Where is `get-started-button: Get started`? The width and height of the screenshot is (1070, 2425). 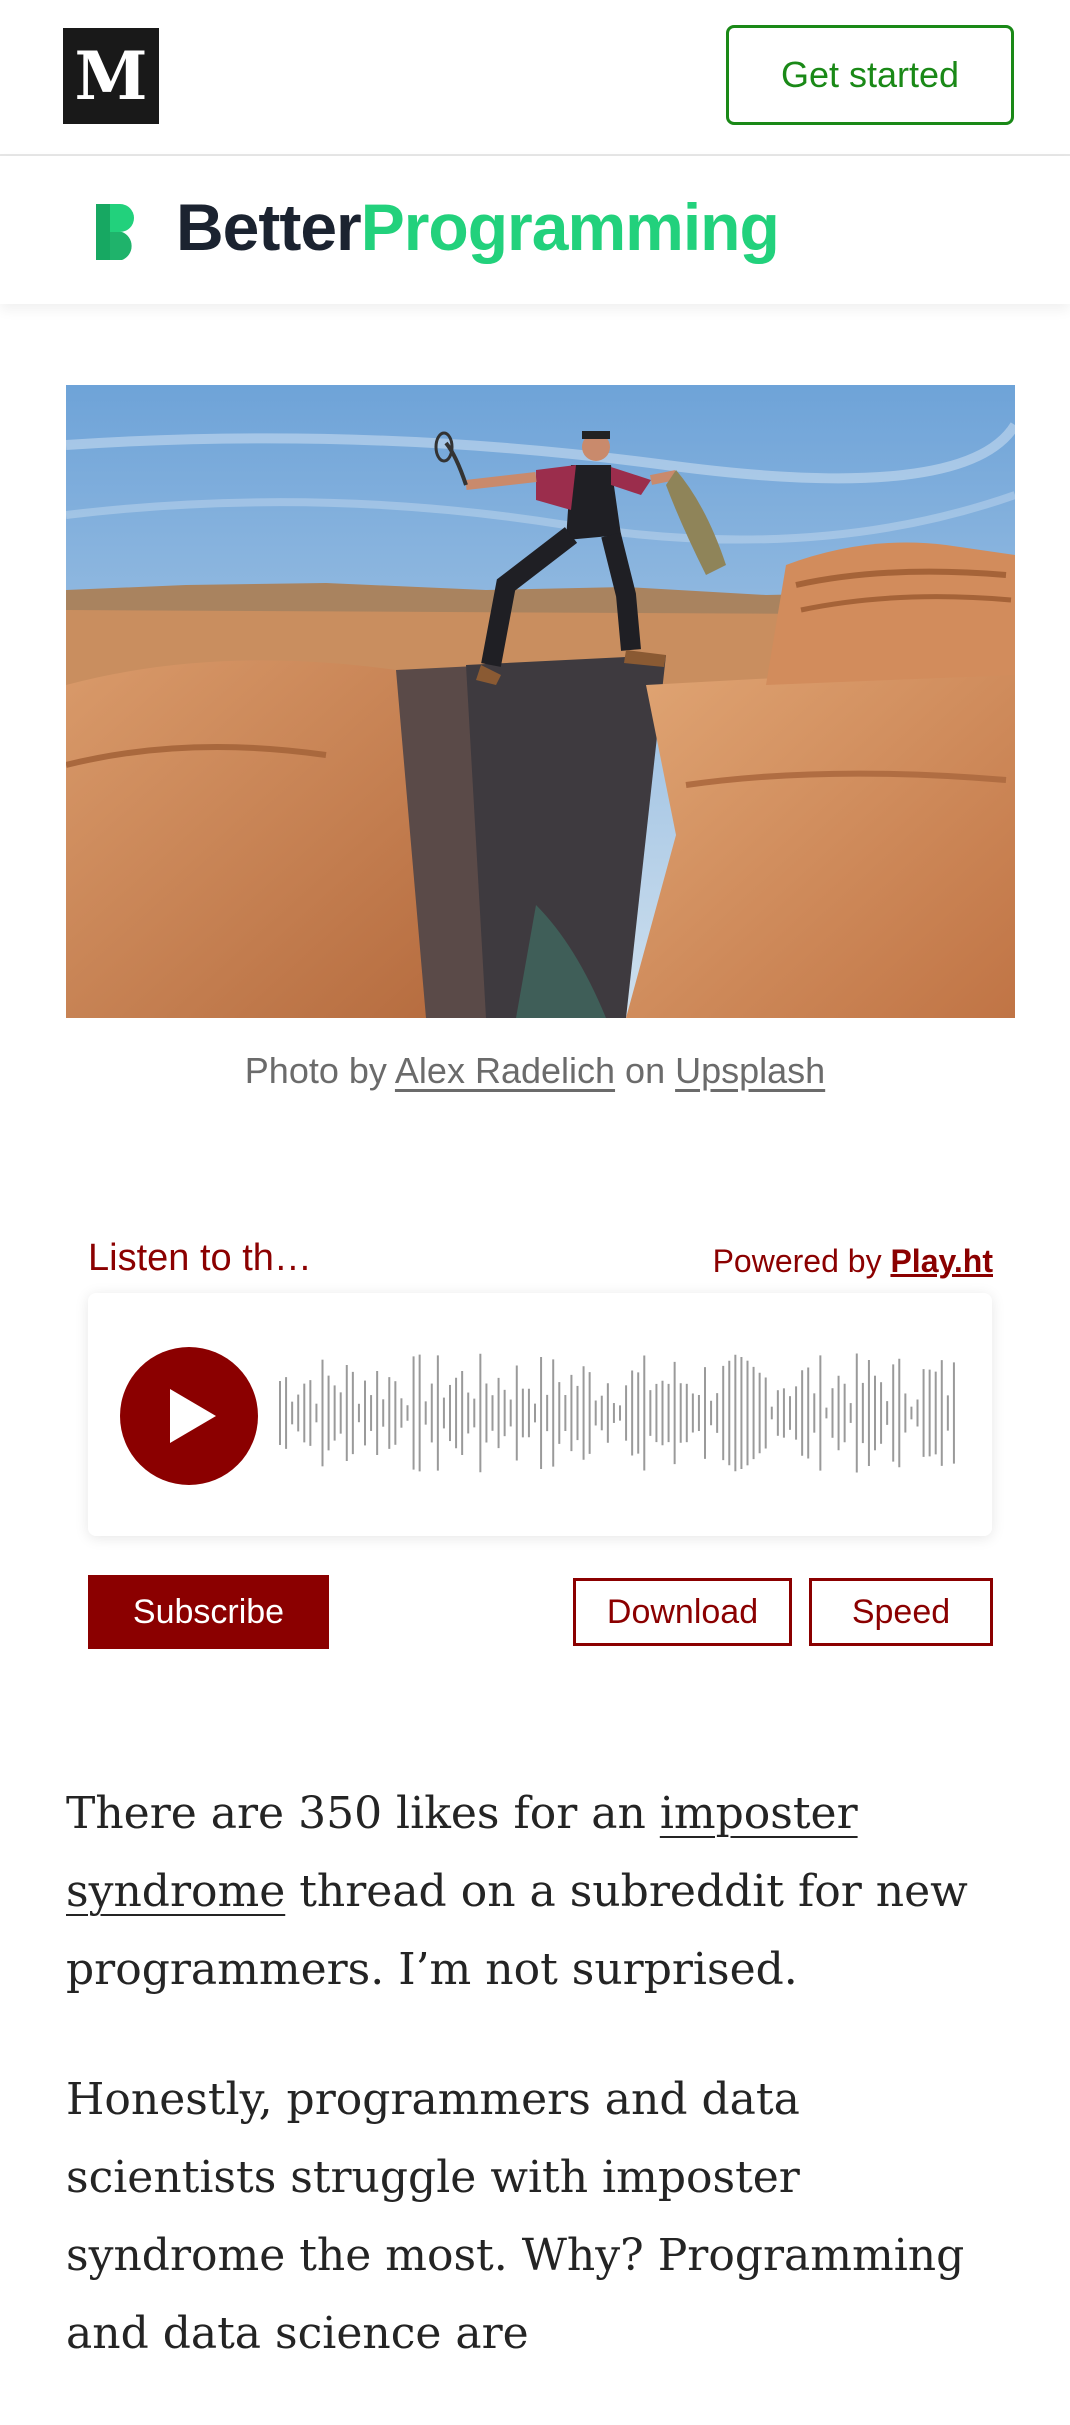
get-started-button: Get started is located at coordinates (870, 75).